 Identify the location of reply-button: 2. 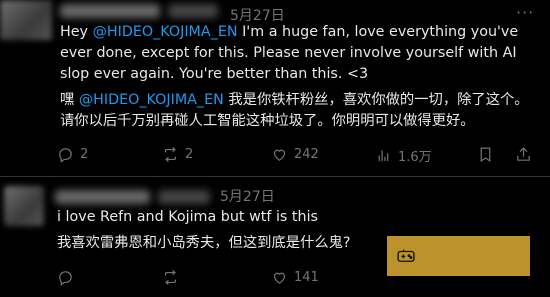
(72, 154).